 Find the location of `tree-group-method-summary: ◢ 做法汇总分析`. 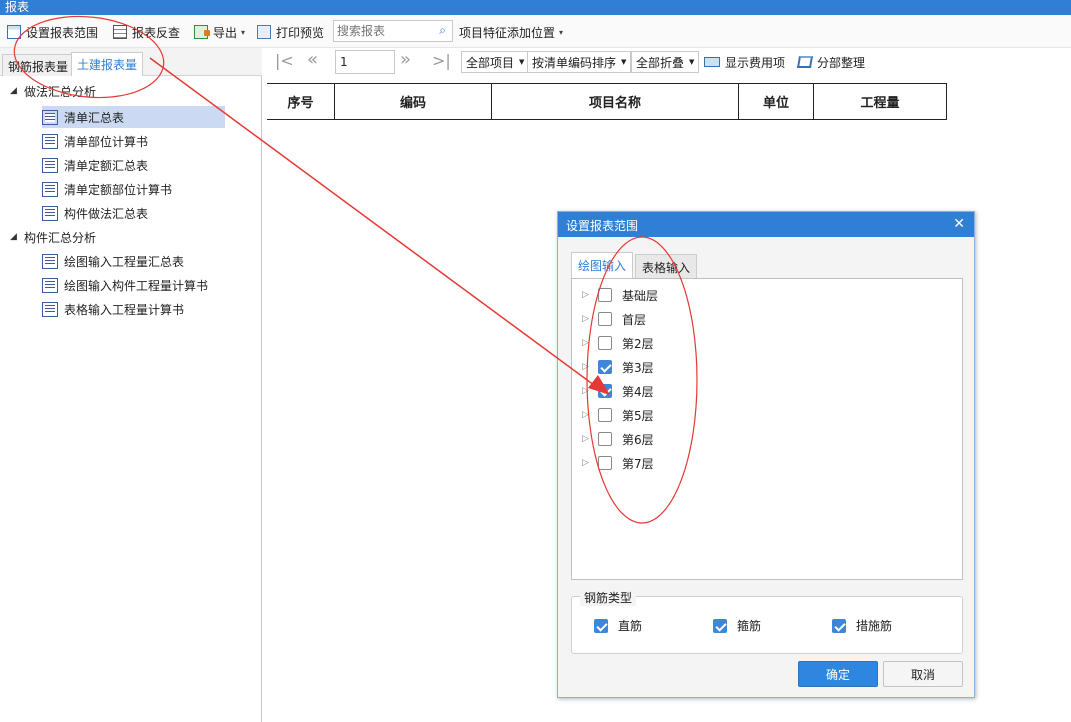

tree-group-method-summary: ◢ 做法汇总分析 is located at coordinates (53, 91).